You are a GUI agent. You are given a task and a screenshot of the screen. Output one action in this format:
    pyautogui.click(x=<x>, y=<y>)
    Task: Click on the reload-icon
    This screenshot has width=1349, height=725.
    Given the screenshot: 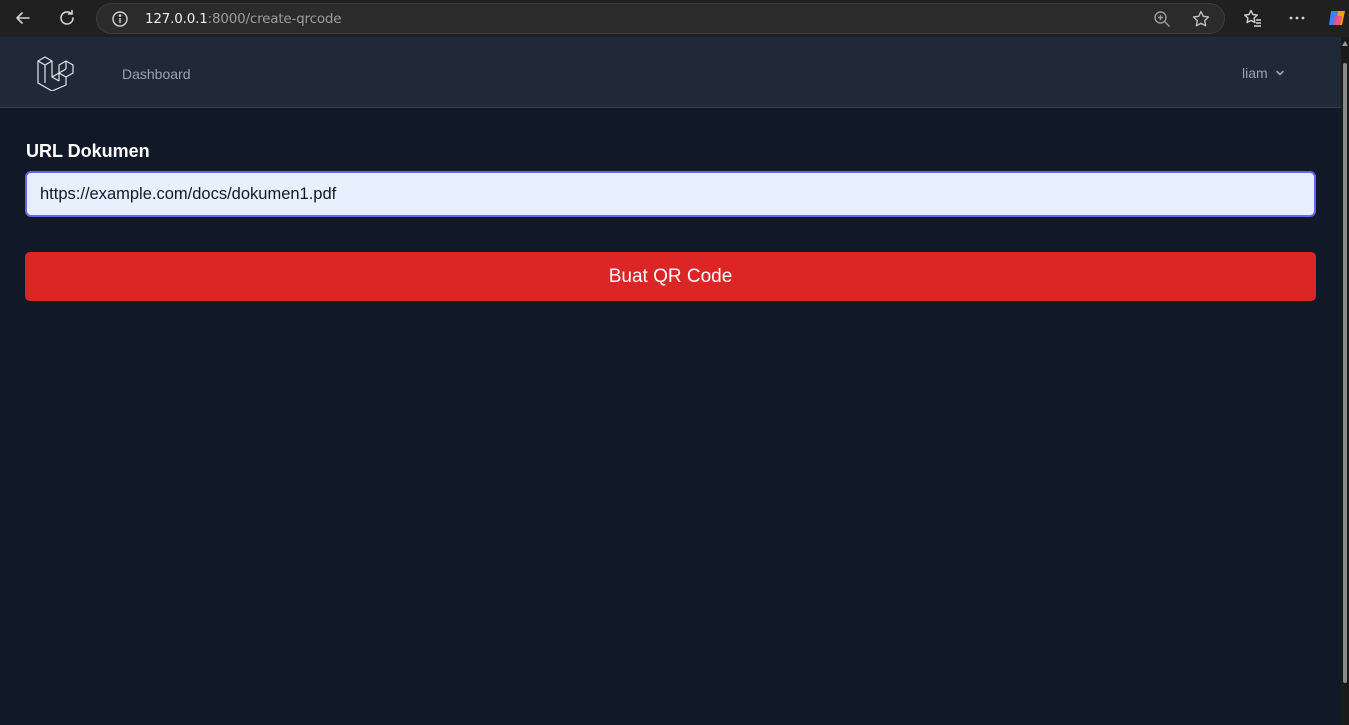 What is the action you would take?
    pyautogui.click(x=67, y=17)
    